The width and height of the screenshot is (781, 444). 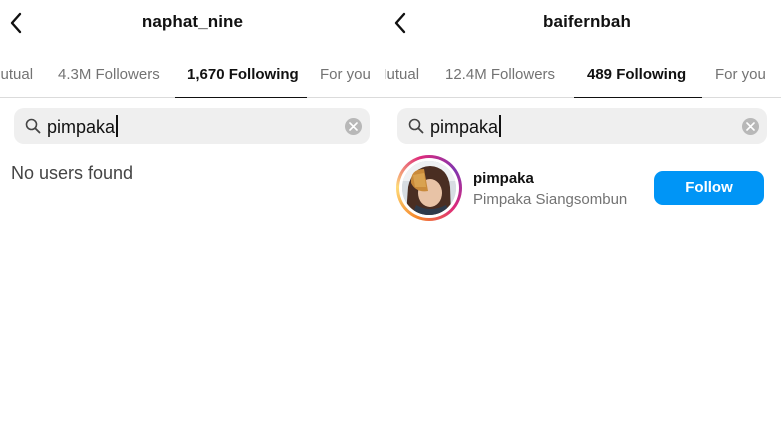 I want to click on header: baifernbah, so click(x=583, y=23).